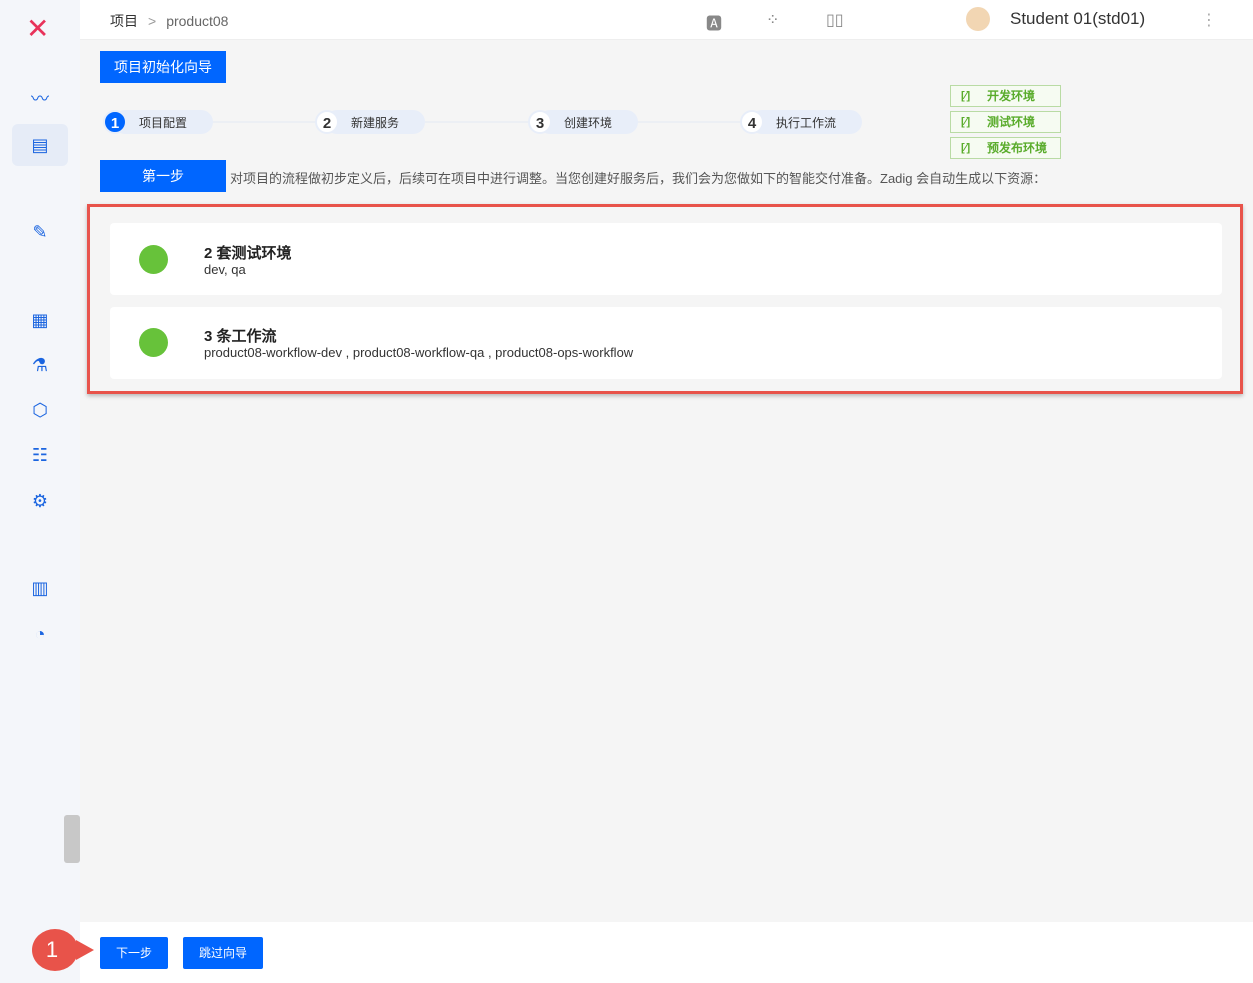 Image resolution: width=1253 pixels, height=983 pixels. What do you see at coordinates (163, 176) in the screenshot?
I see `step-label-badge: 第一步` at bounding box center [163, 176].